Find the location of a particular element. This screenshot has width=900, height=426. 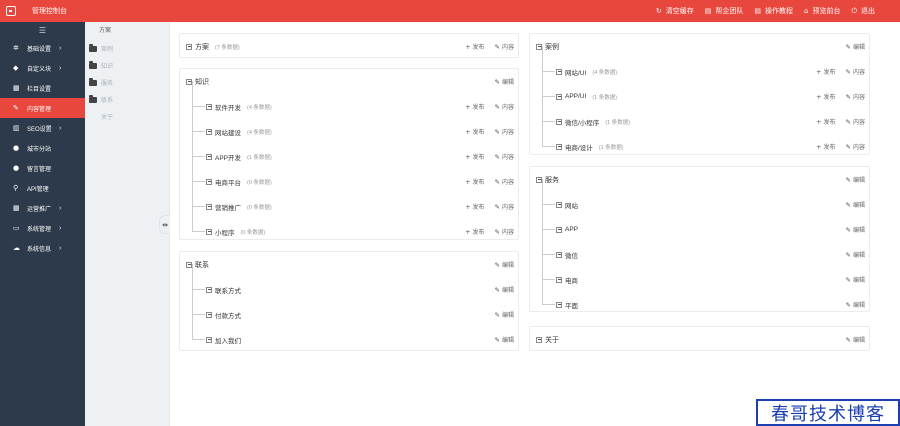

team-button: ▤ 帮企团队 is located at coordinates (724, 11).